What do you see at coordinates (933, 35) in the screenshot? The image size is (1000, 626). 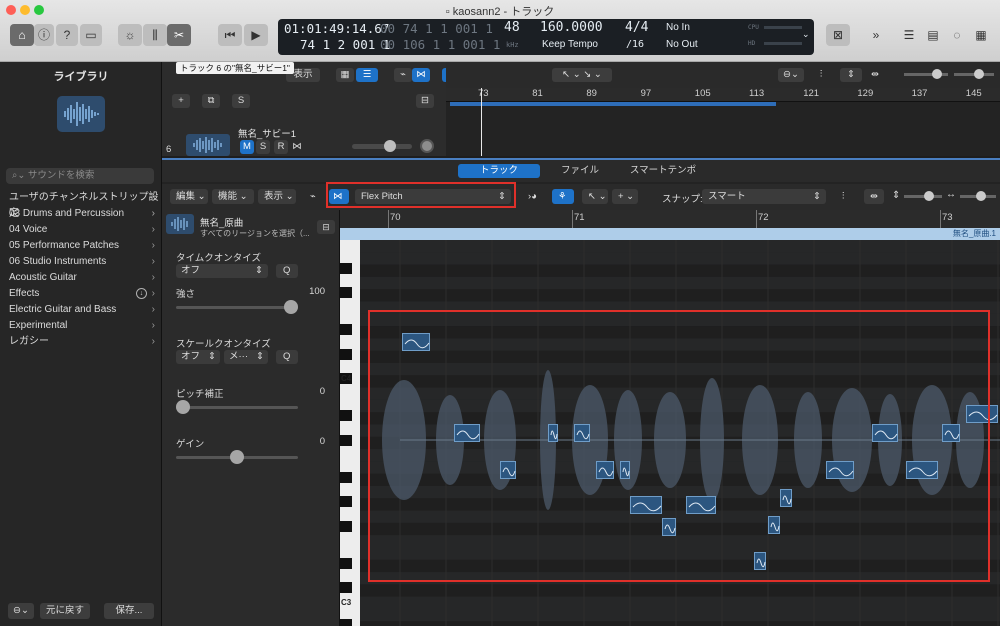 I see `notepad-button: ▤` at bounding box center [933, 35].